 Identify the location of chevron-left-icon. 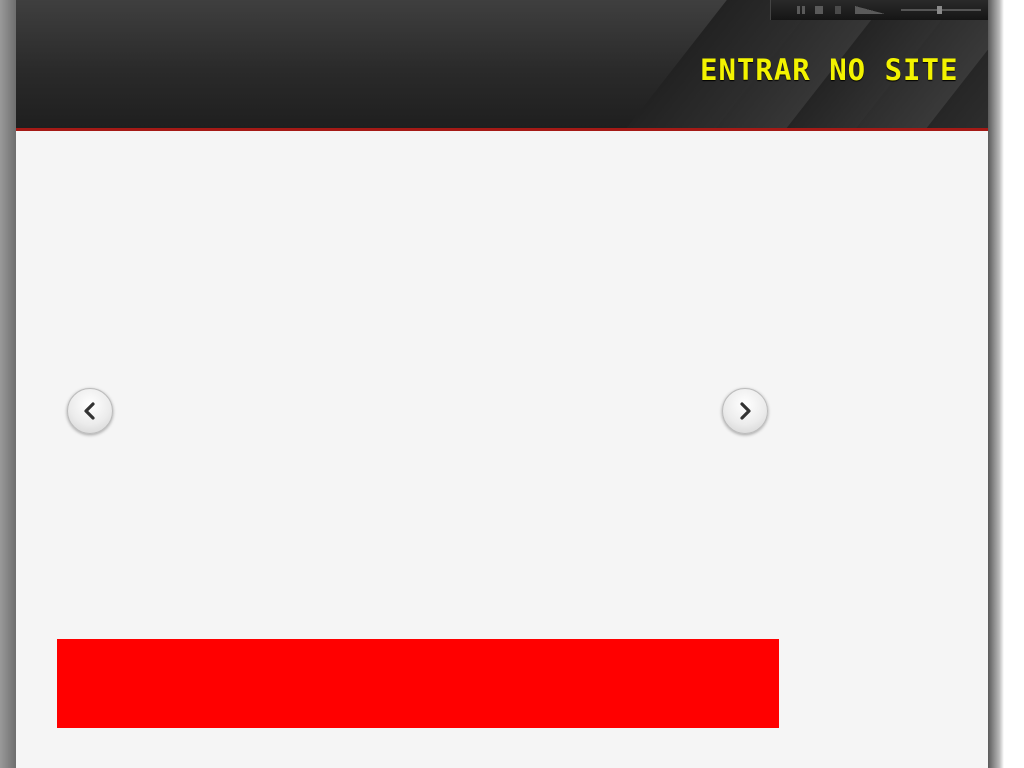
(89, 411).